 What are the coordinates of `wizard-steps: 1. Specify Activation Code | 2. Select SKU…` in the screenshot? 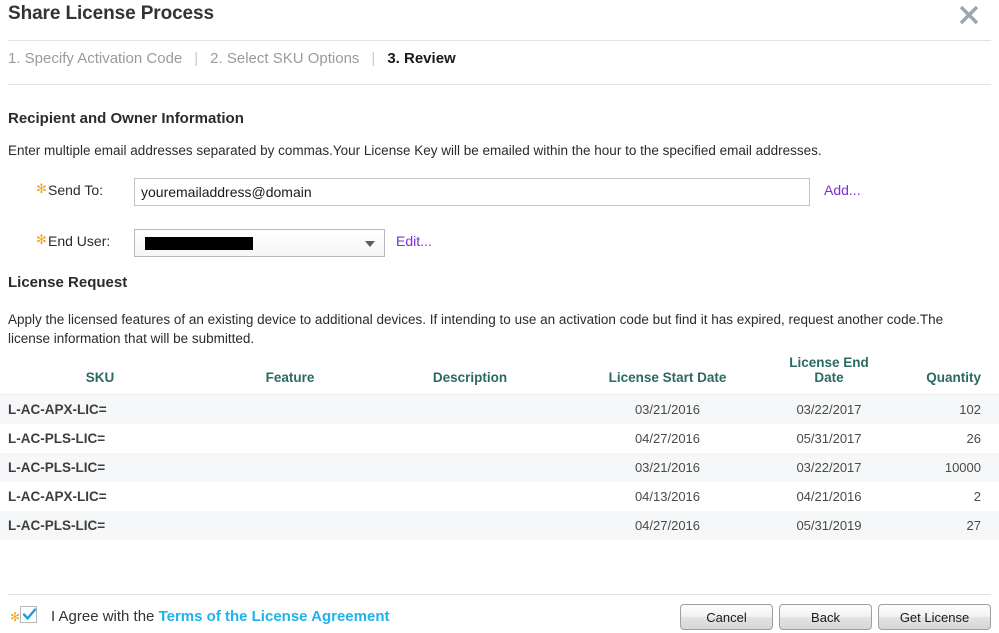 It's located at (232, 58).